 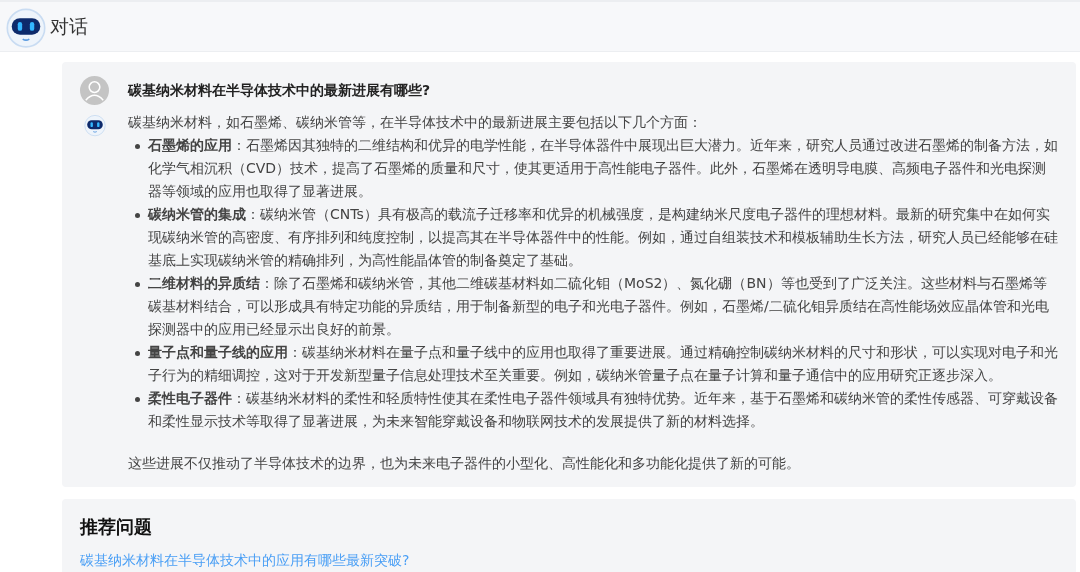 What do you see at coordinates (603, 168) in the screenshot?
I see `answer-point: 石墨烯的应用：石墨烯因其独特的二维结构和优异的电学性能，在半导体器件中展现出巨大潜力。近年来，研究人员通过改进石墨烯的制备方法，如化学气相沉积（CVD）技术，提高了石墨烯的质量和尺寸，使其更适用于高性能电子器件。此外，石墨烯在透明导电膜、高频电子器件和光电探测器等领域的应用也取得了显著进展。` at bounding box center [603, 168].